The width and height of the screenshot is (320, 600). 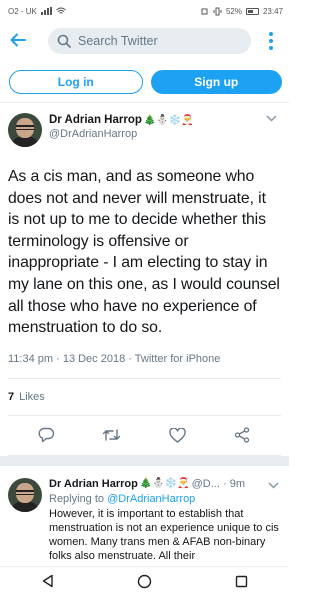 I want to click on more-options-icon, so click(x=271, y=41).